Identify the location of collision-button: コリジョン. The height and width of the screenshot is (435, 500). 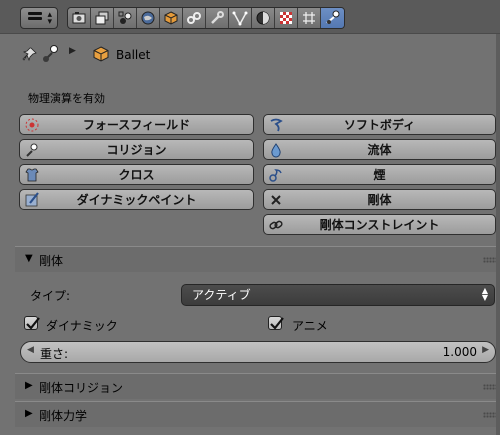
(136, 149).